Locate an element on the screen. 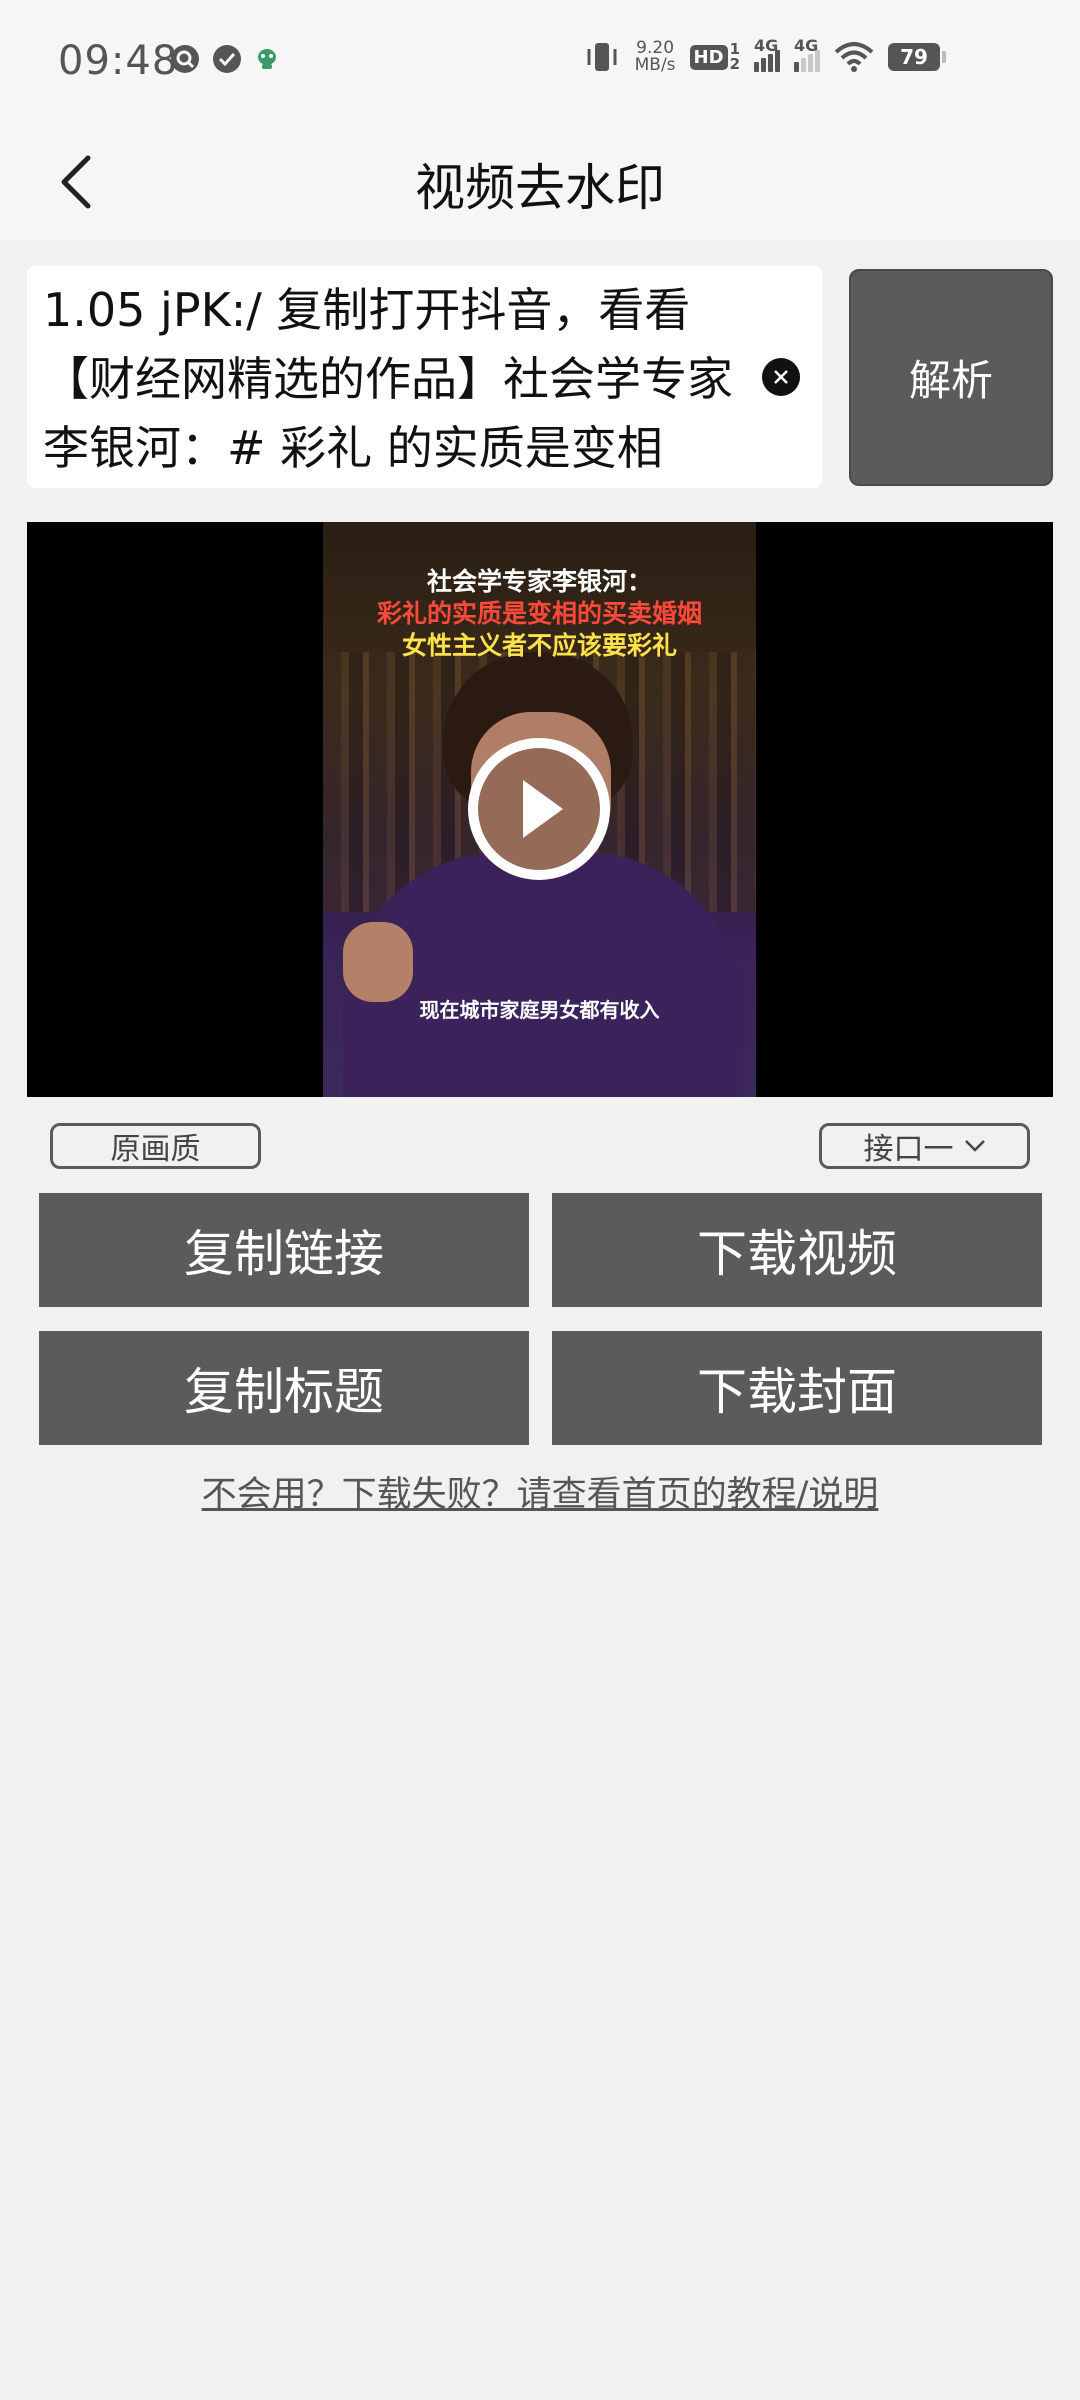 The height and width of the screenshot is (2400, 1080). video-caption: 社会学专家李银河： 彩礼的实质是变相的买卖婚姻 女性主义者不应该要彩礼 is located at coordinates (539, 614).